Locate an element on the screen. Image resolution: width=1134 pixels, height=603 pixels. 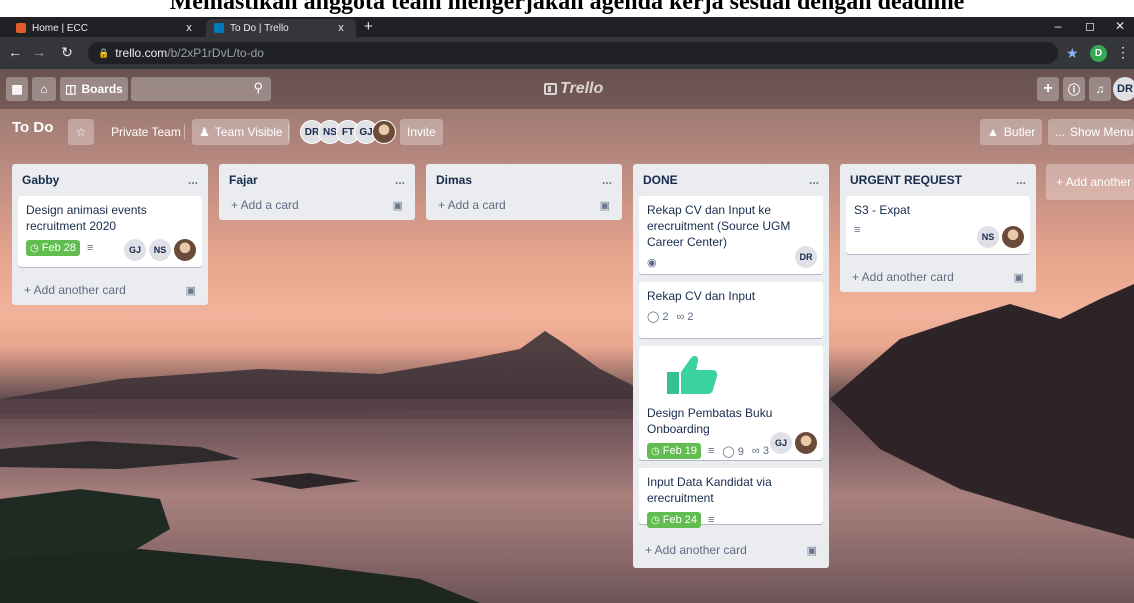
card-title: Rekap CV dan Input is located at coordinates (701, 296).